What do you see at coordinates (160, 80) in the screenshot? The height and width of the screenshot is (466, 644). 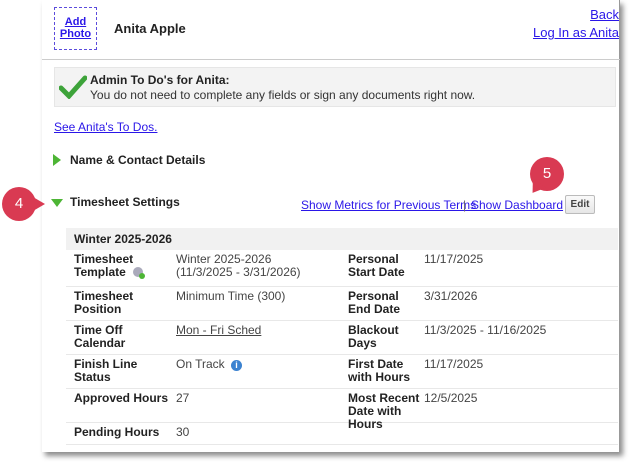 I see `todo-title: Admin To Do's for Anita:` at bounding box center [160, 80].